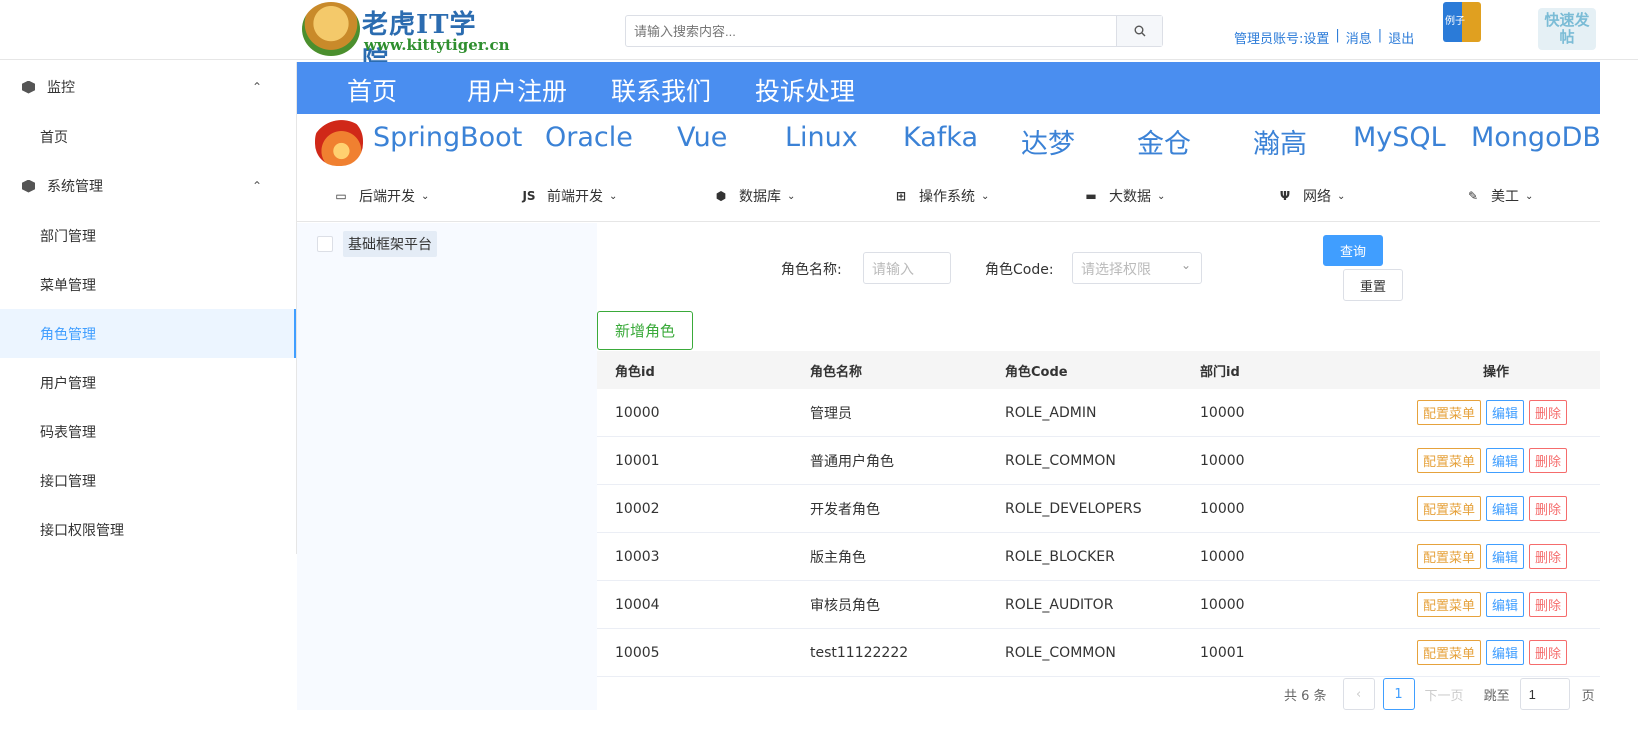 This screenshot has width=1638, height=747. I want to click on role-code-cell: ROLE_AUDITOR, so click(1059, 604).